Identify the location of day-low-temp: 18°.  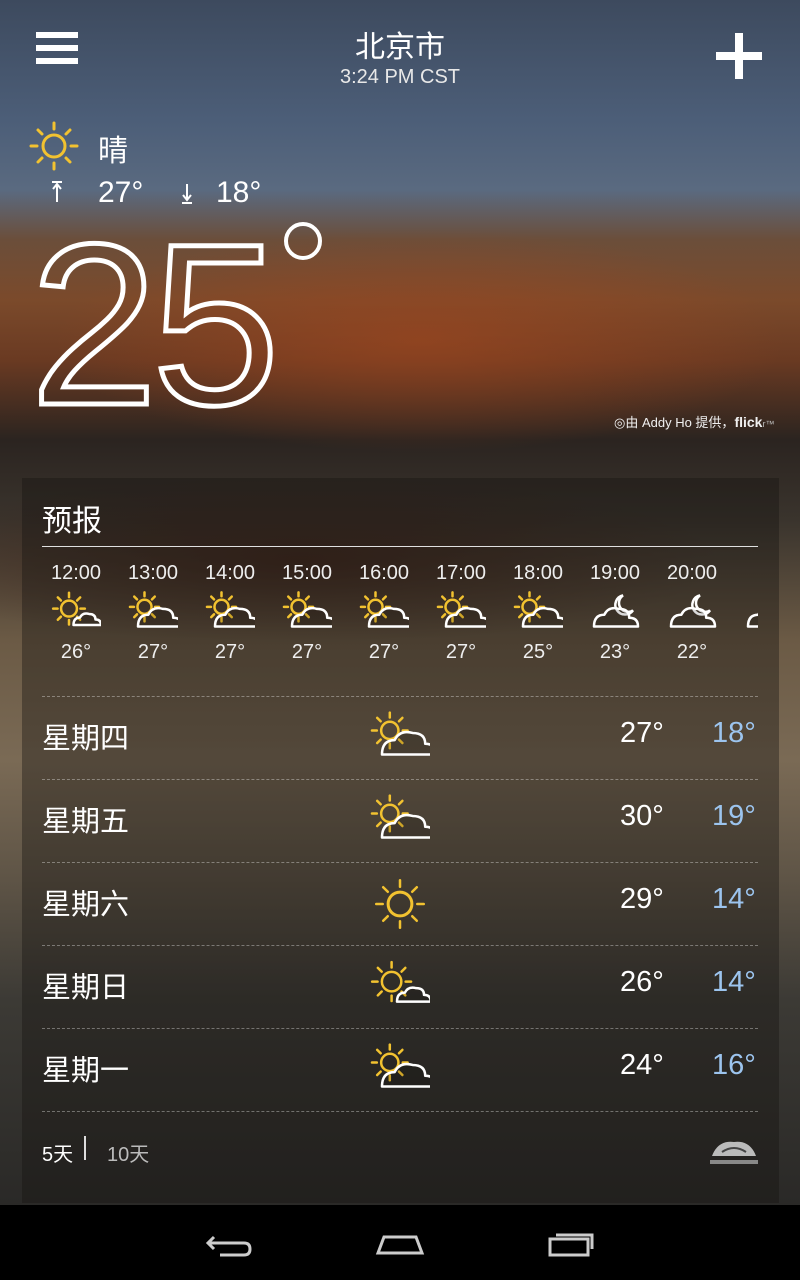
(734, 733).